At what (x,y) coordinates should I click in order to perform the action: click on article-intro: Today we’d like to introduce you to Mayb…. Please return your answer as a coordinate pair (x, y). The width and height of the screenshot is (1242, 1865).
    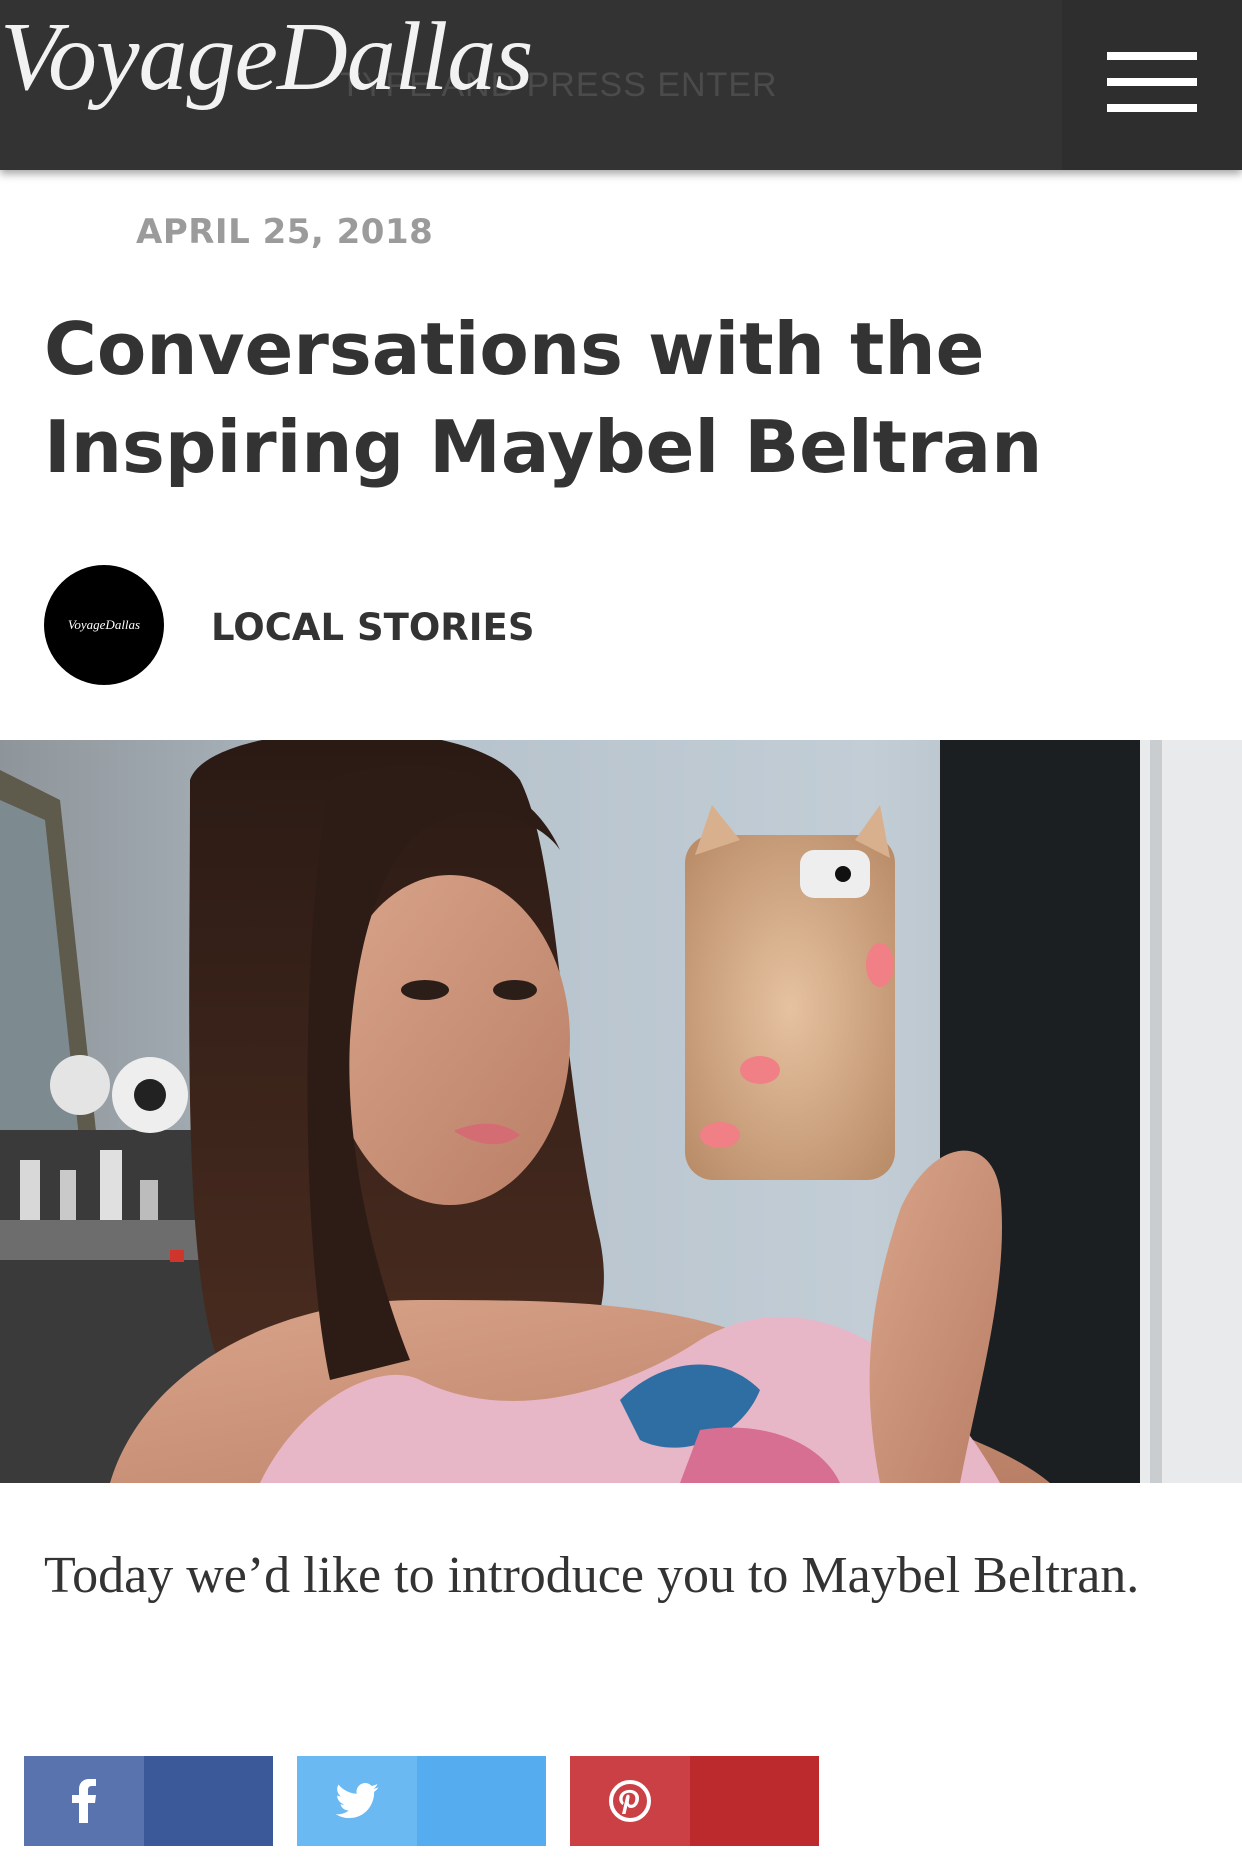
    Looking at the image, I should click on (592, 1575).